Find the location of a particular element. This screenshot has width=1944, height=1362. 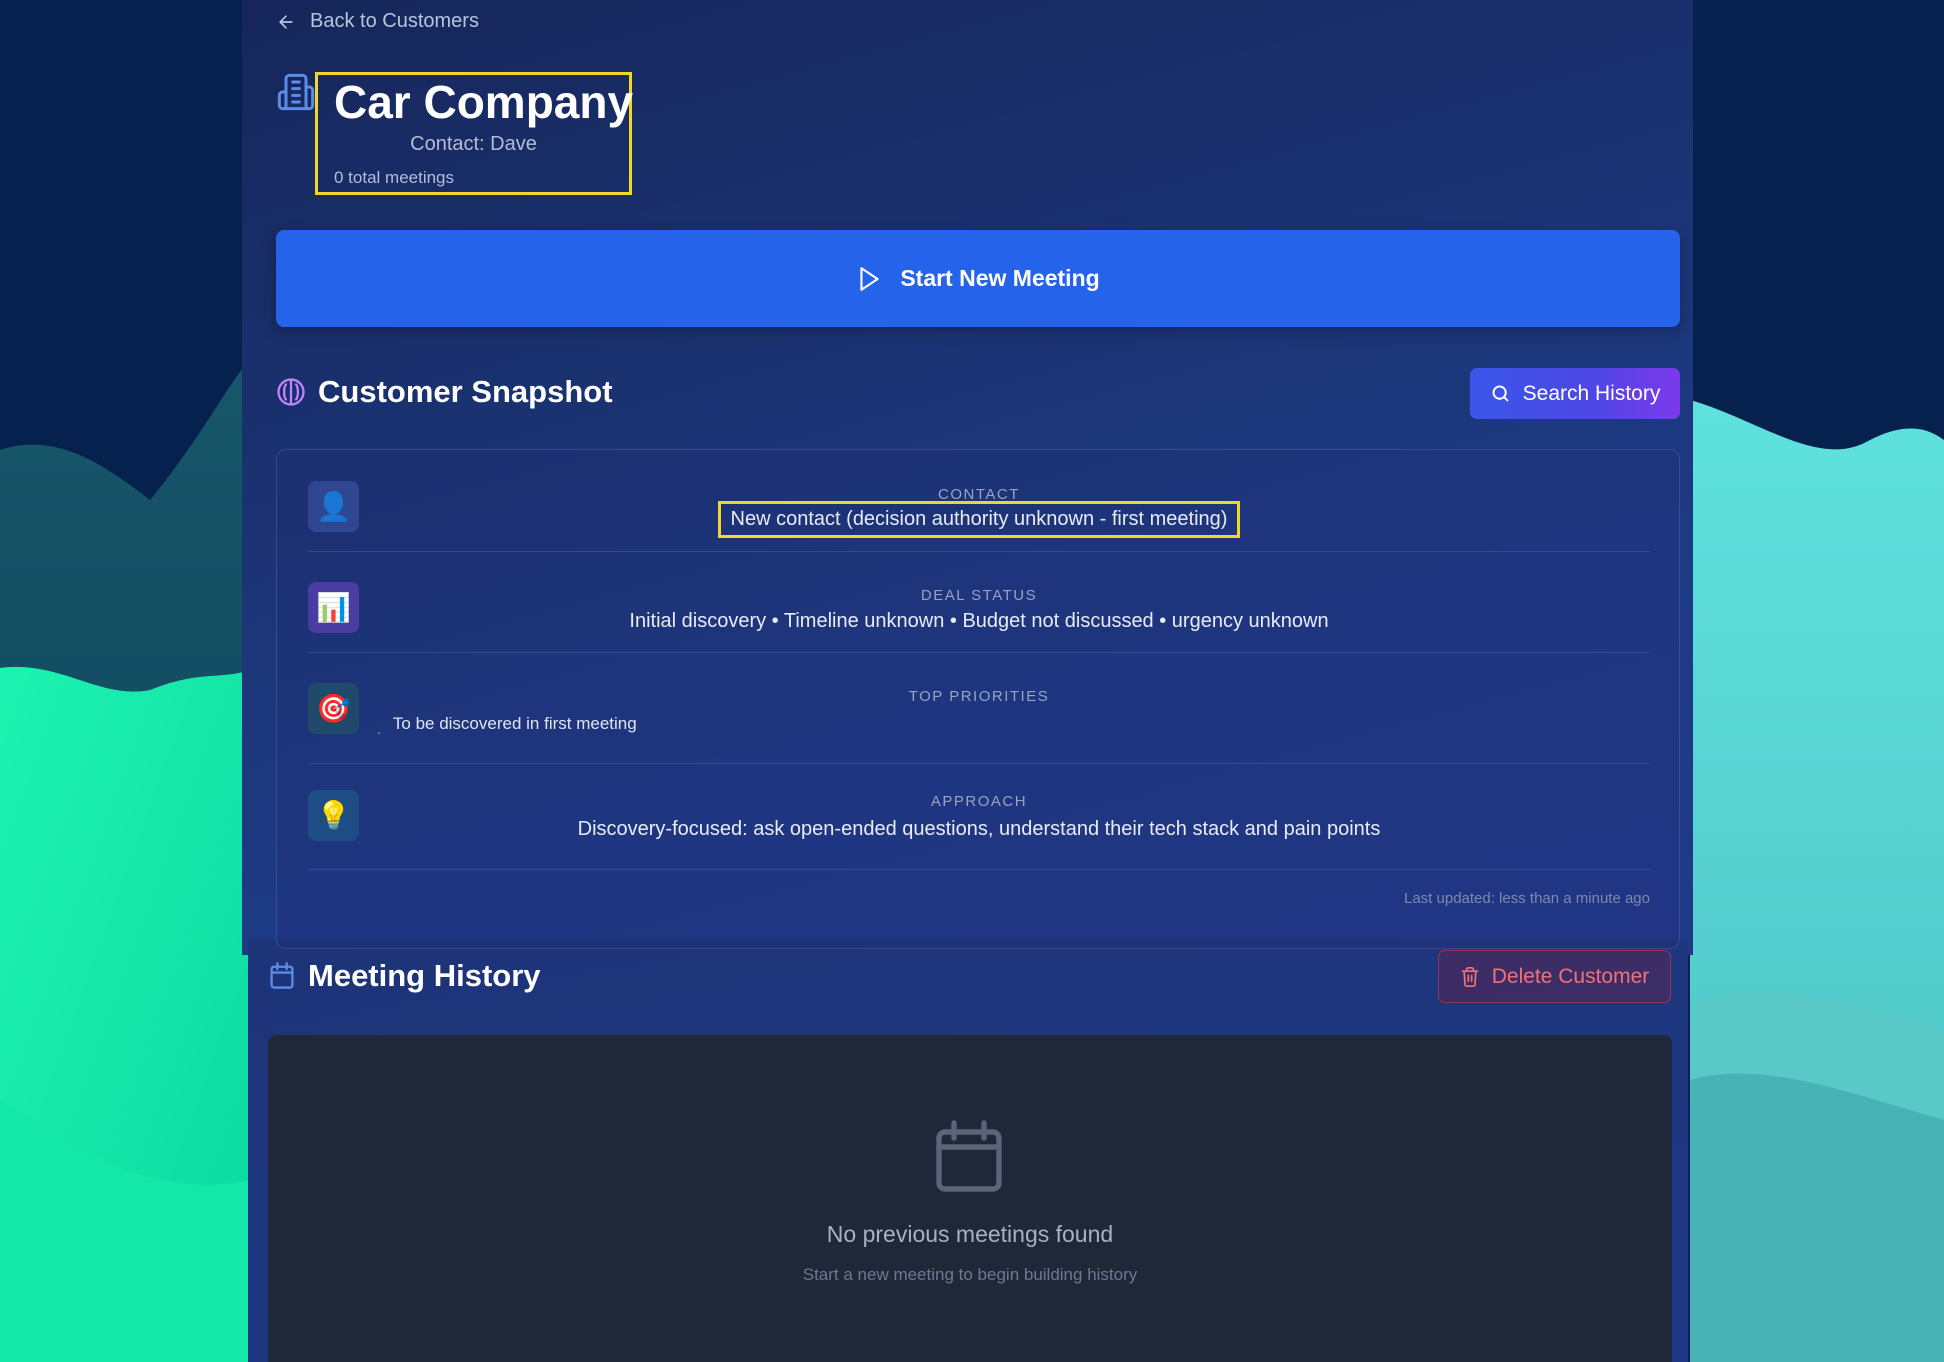

deal-status-label: DEAL STATUS is located at coordinates (979, 595).